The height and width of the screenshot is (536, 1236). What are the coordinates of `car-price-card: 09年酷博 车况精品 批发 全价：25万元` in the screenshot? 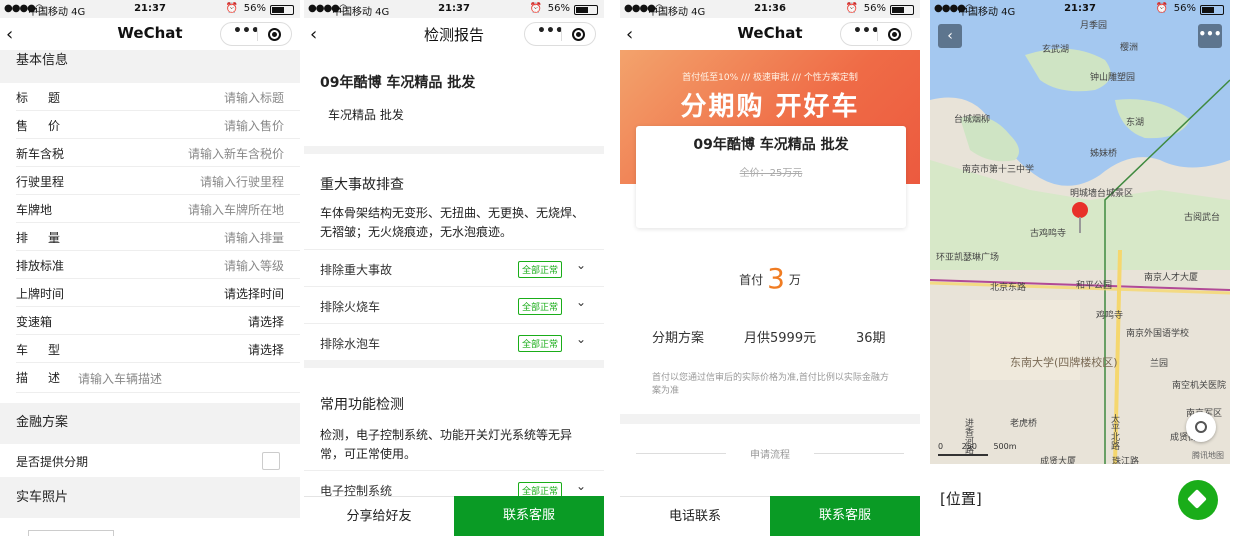 It's located at (771, 177).